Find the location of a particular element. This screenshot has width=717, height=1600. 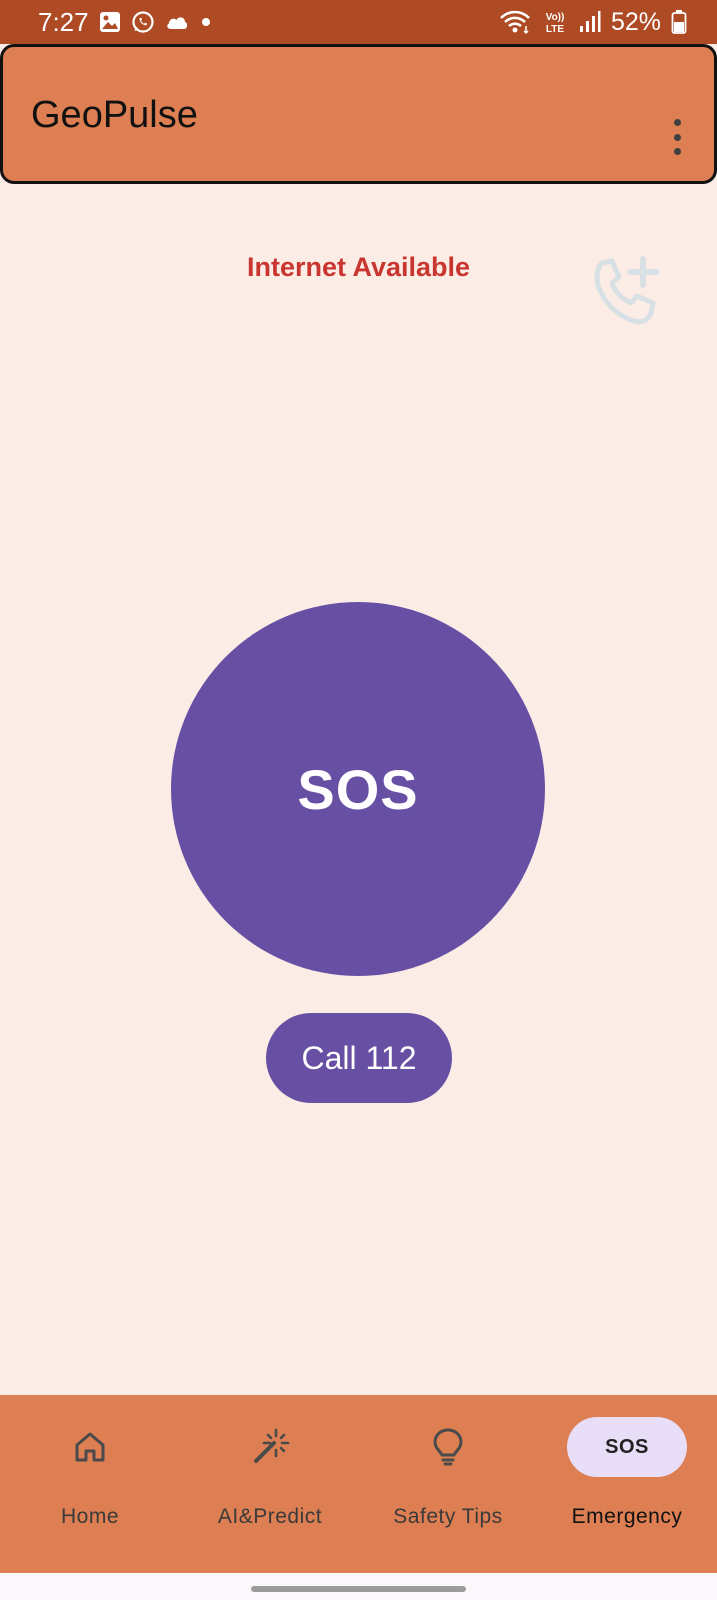

nav-label-safety-tips: Safety Tips is located at coordinates (448, 1516).